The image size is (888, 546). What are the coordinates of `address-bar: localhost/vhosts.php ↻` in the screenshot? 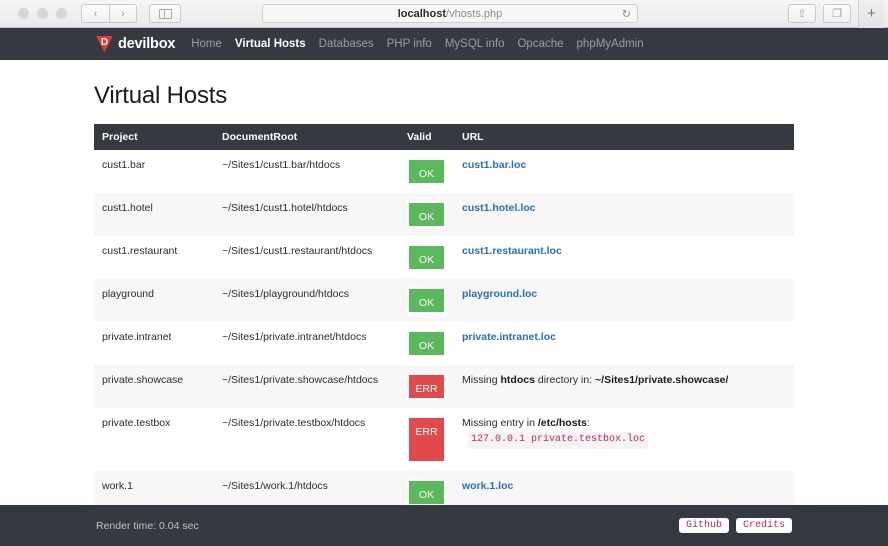 It's located at (450, 13).